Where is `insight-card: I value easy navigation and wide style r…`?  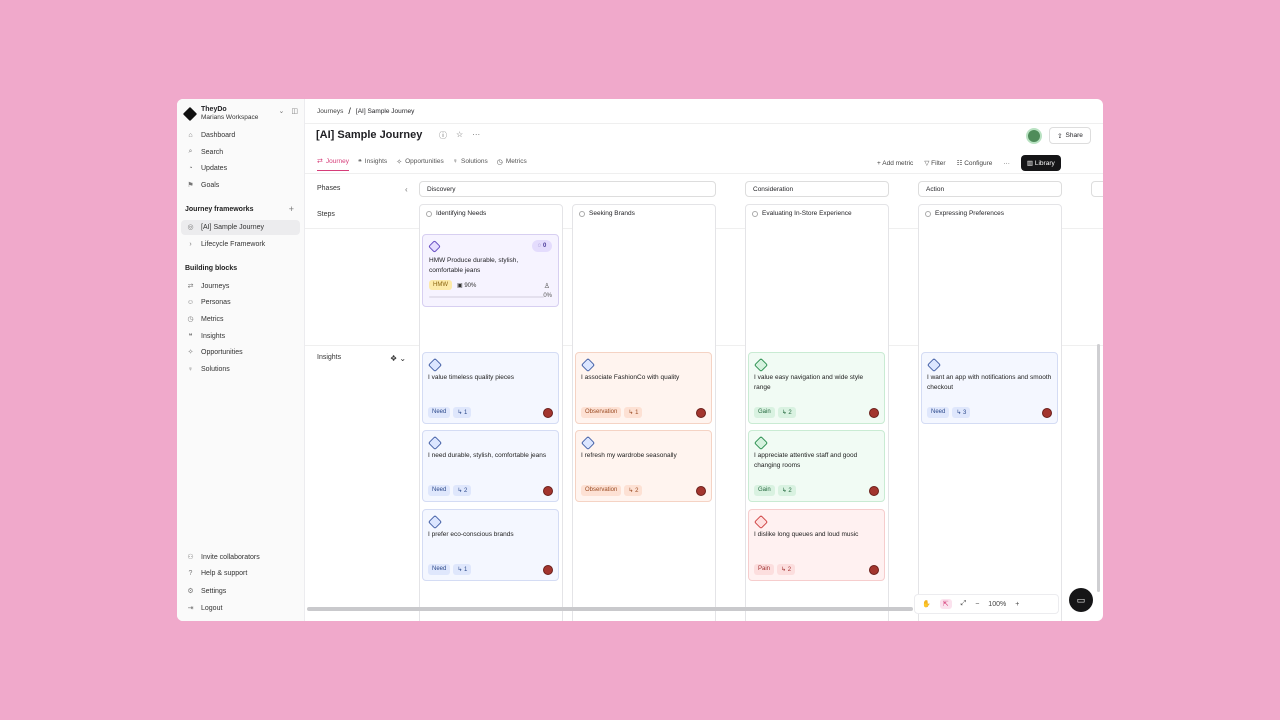
insight-card: I value easy navigation and wide style r… is located at coordinates (816, 388).